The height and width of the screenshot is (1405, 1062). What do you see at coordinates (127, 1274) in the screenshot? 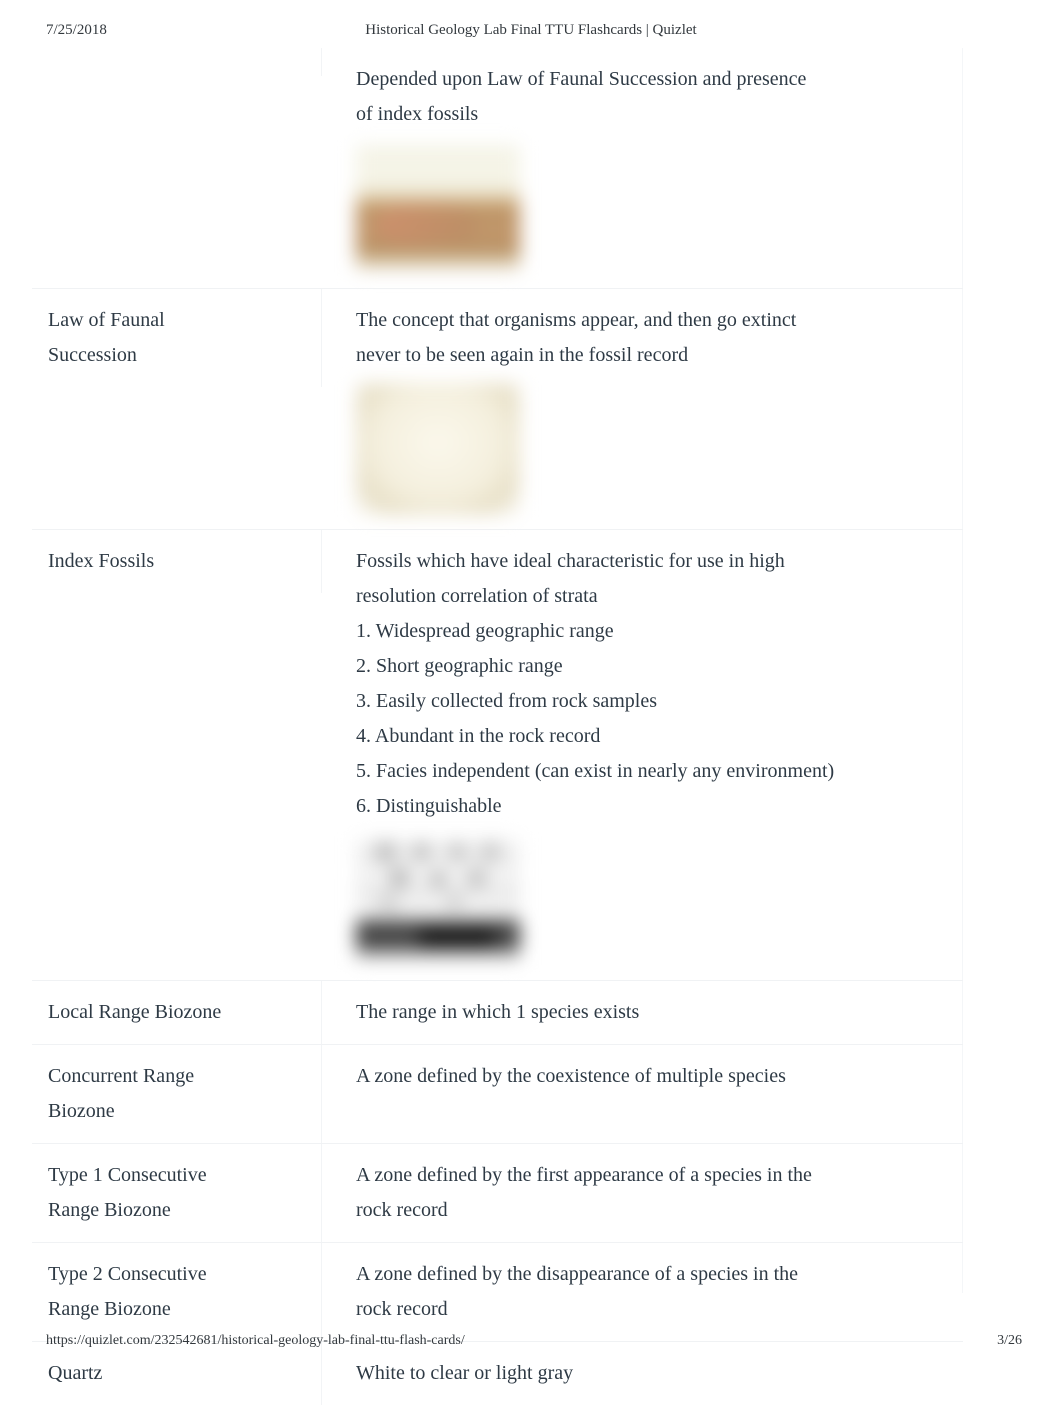
I see `flashcard-term-line: Type 2 Consecutive` at bounding box center [127, 1274].